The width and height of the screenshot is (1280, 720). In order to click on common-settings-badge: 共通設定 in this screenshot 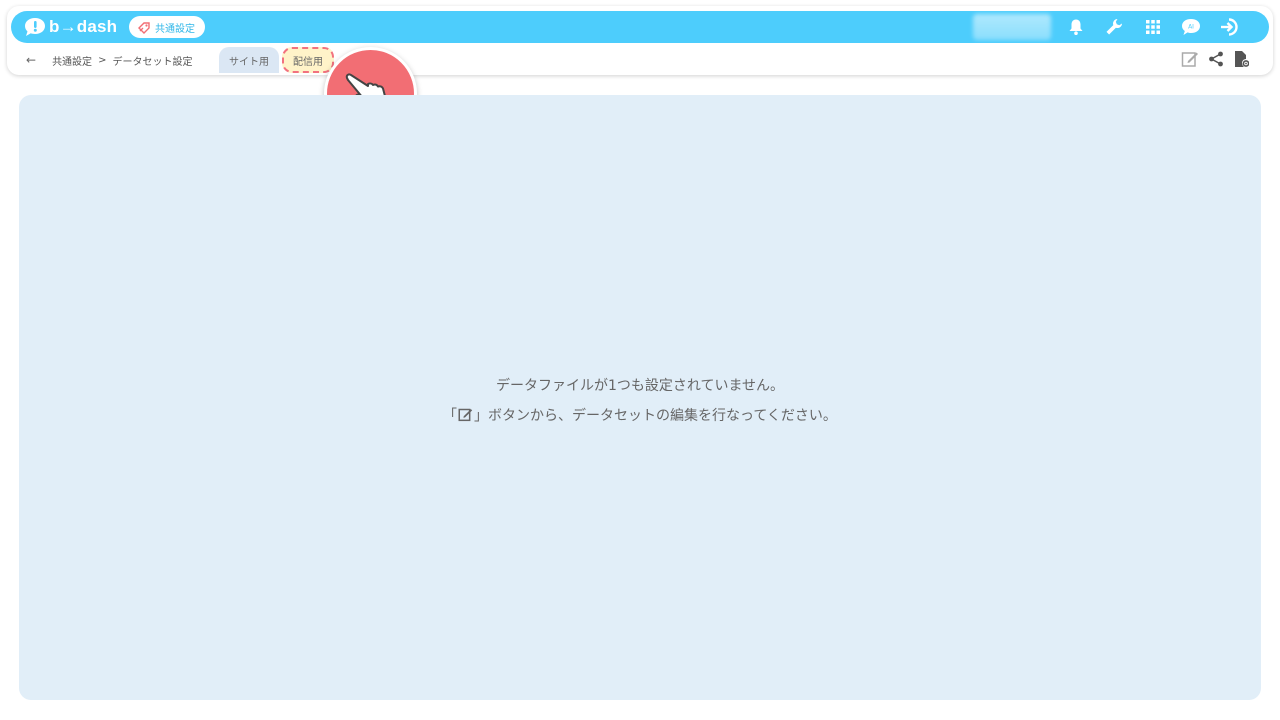, I will do `click(167, 27)`.